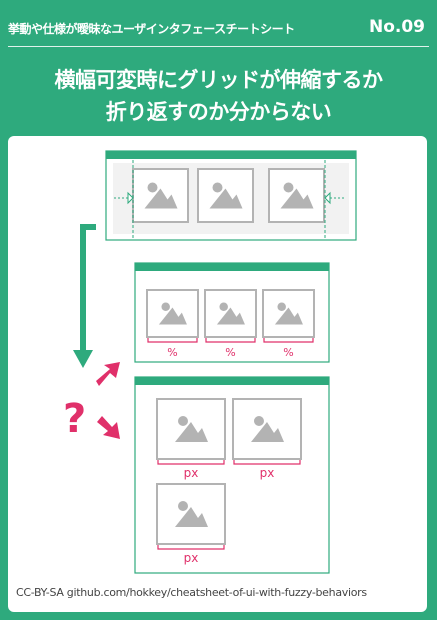  Describe the element at coordinates (191, 558) in the screenshot. I see `px-label-3: px` at that location.